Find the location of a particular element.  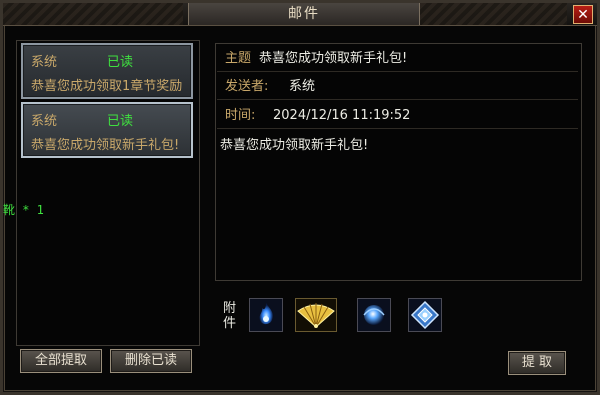

title-ornament-left is located at coordinates (93, 14).